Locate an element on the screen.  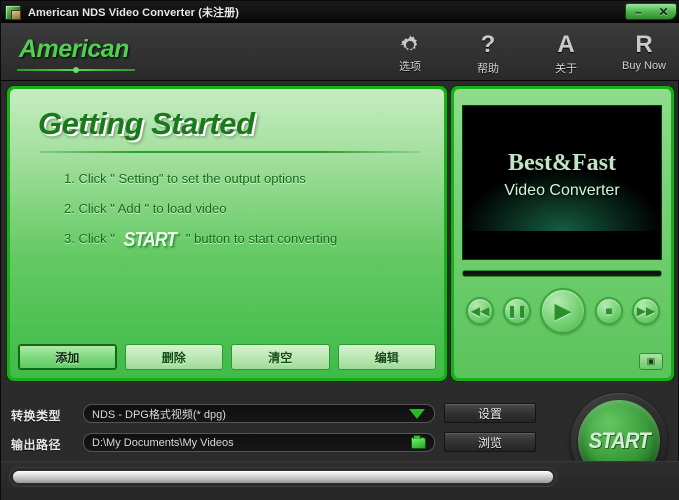
delete-button: 删除 is located at coordinates (173, 357).